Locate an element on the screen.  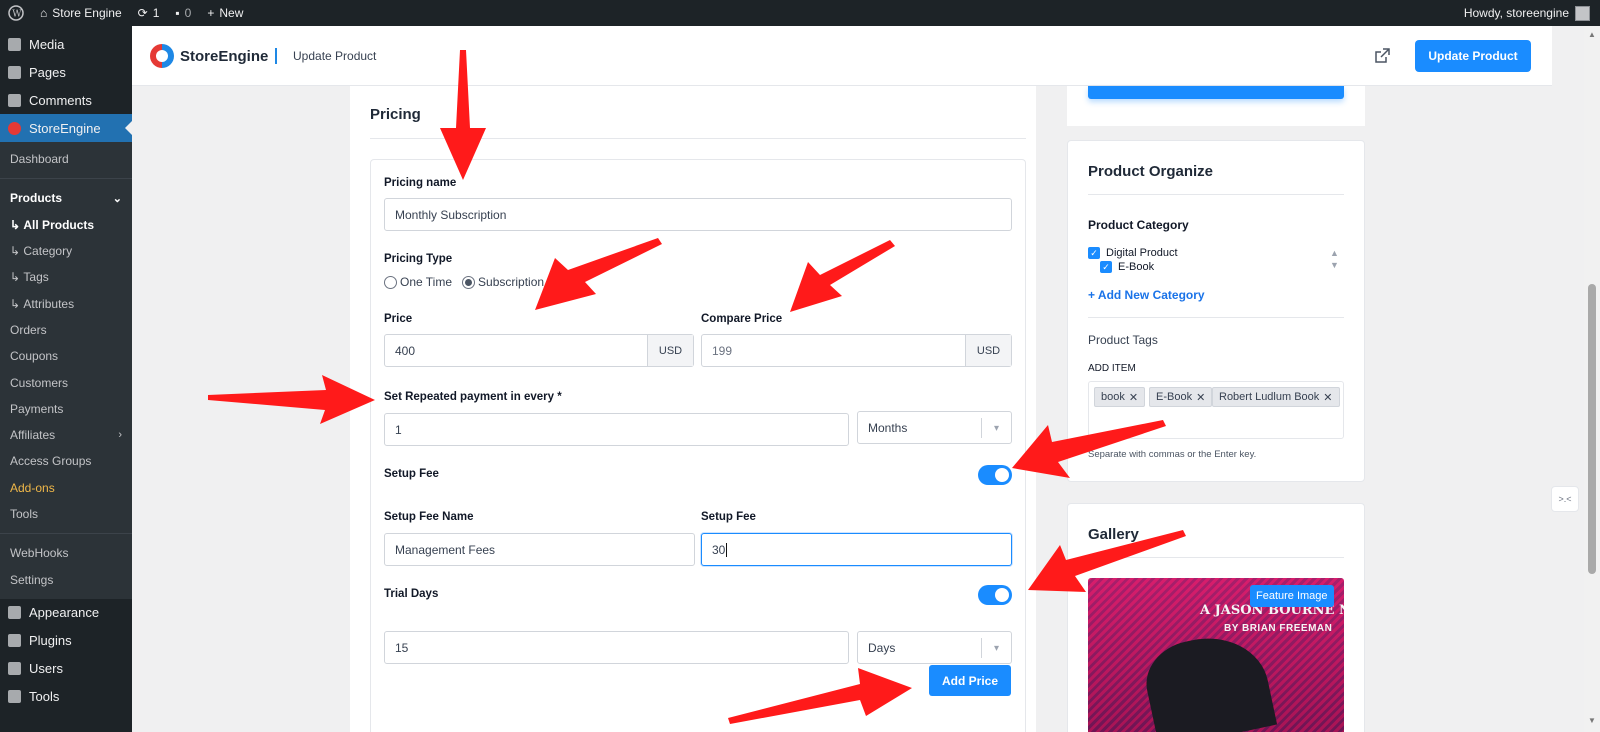
gallery-title: Gallery is located at coordinates (1113, 534).